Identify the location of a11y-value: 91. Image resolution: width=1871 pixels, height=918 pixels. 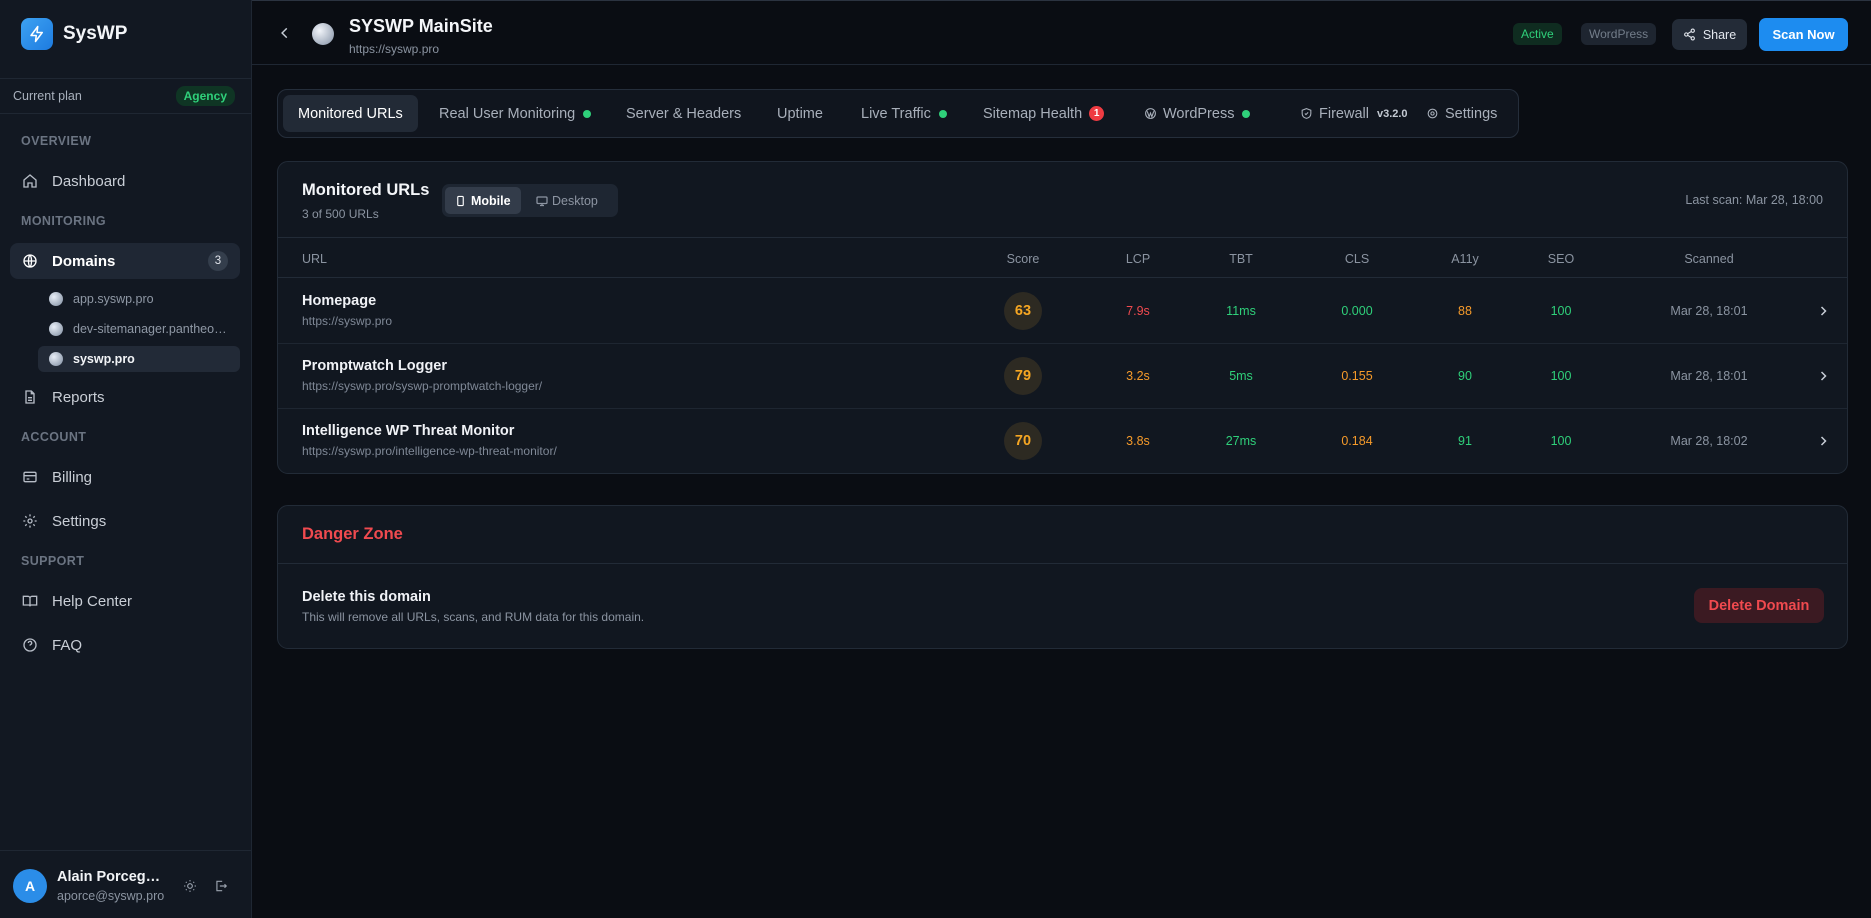
(1465, 441).